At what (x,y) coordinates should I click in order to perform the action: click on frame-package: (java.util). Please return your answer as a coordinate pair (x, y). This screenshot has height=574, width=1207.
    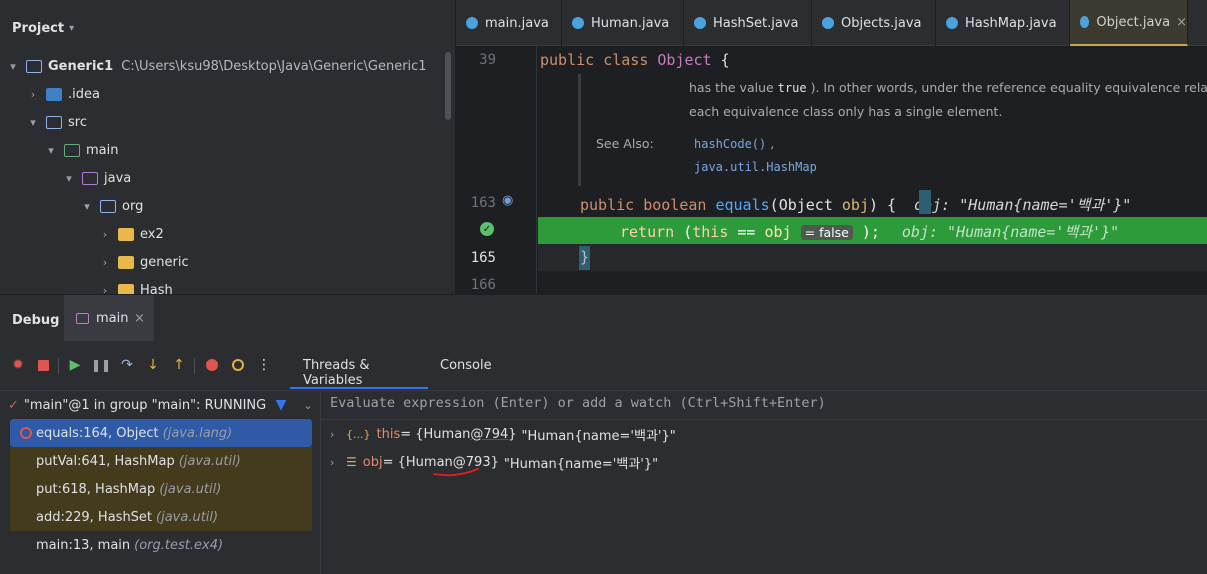
    Looking at the image, I should click on (187, 517).